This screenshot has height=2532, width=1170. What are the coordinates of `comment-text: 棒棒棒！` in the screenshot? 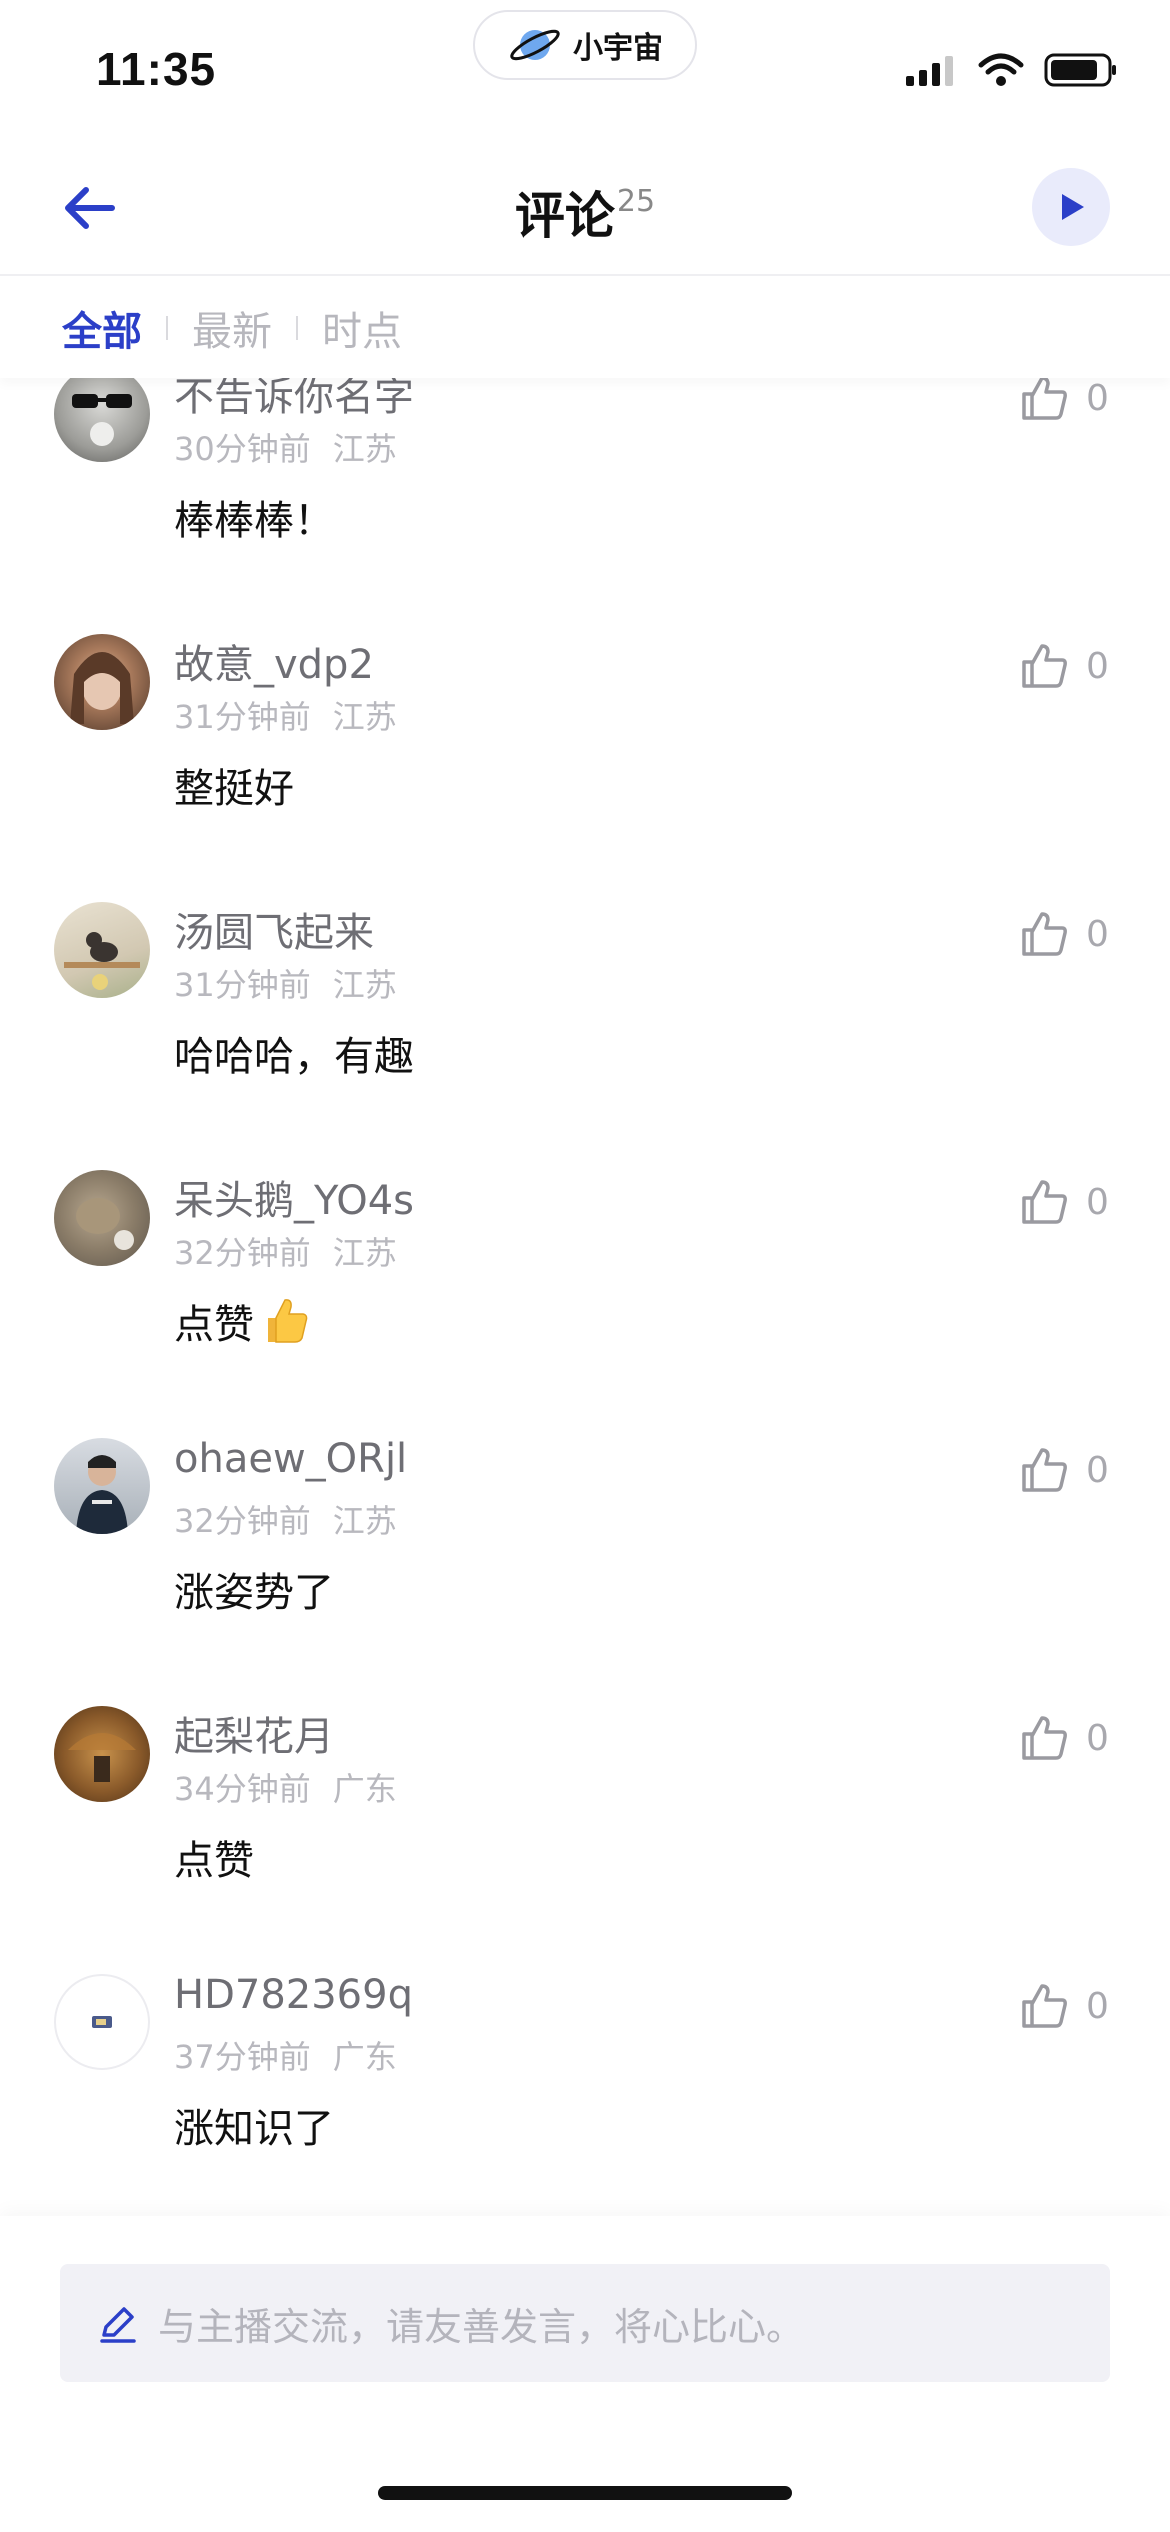 It's located at (254, 521).